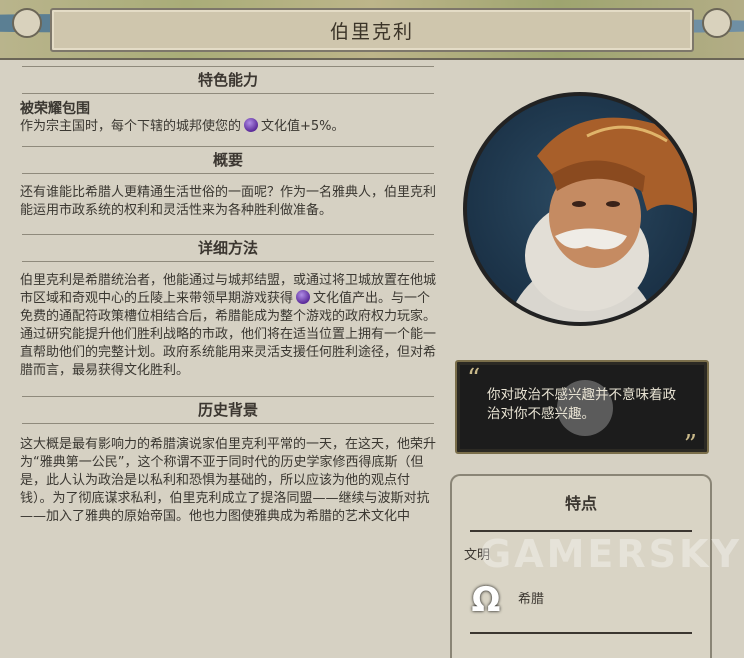  I want to click on ability-block: 被荣耀包围 作为宗主国时，每个下辖的城邦使您的 文化值+5%。, so click(228, 118).